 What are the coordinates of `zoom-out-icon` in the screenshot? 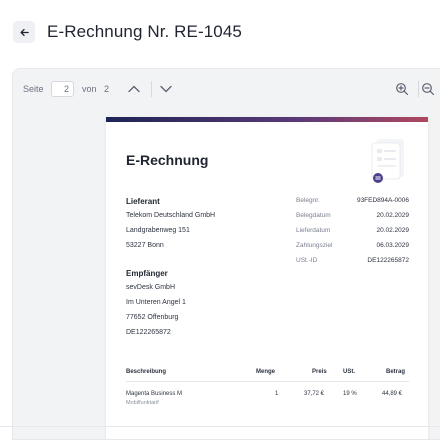 It's located at (427, 88).